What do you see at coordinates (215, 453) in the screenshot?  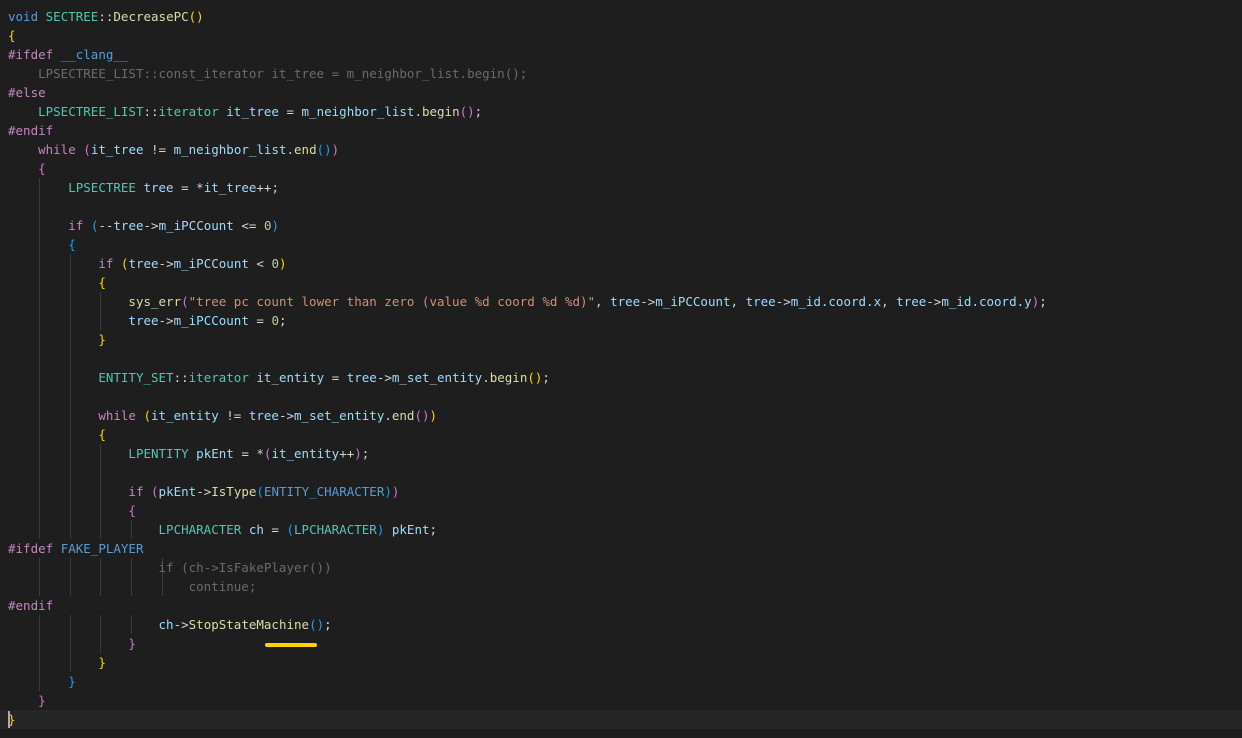 I see `code-token: pkEnt` at bounding box center [215, 453].